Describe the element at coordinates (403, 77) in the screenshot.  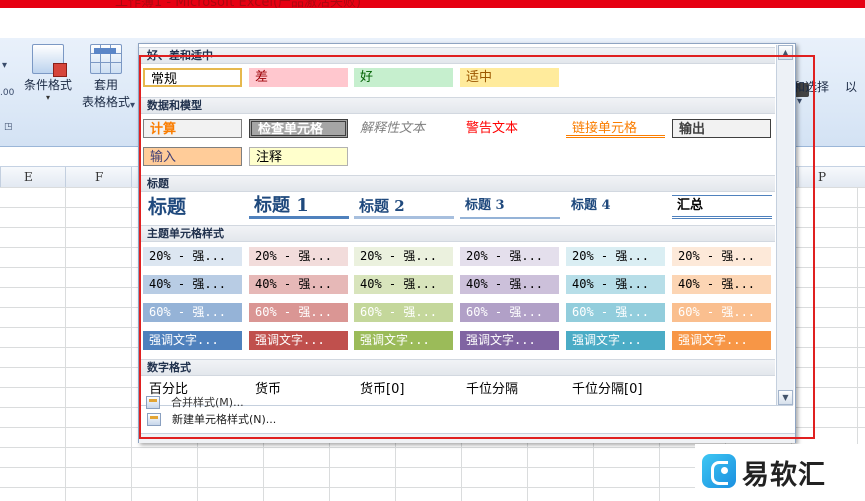
I see `style-cell-good-bad: 好` at that location.